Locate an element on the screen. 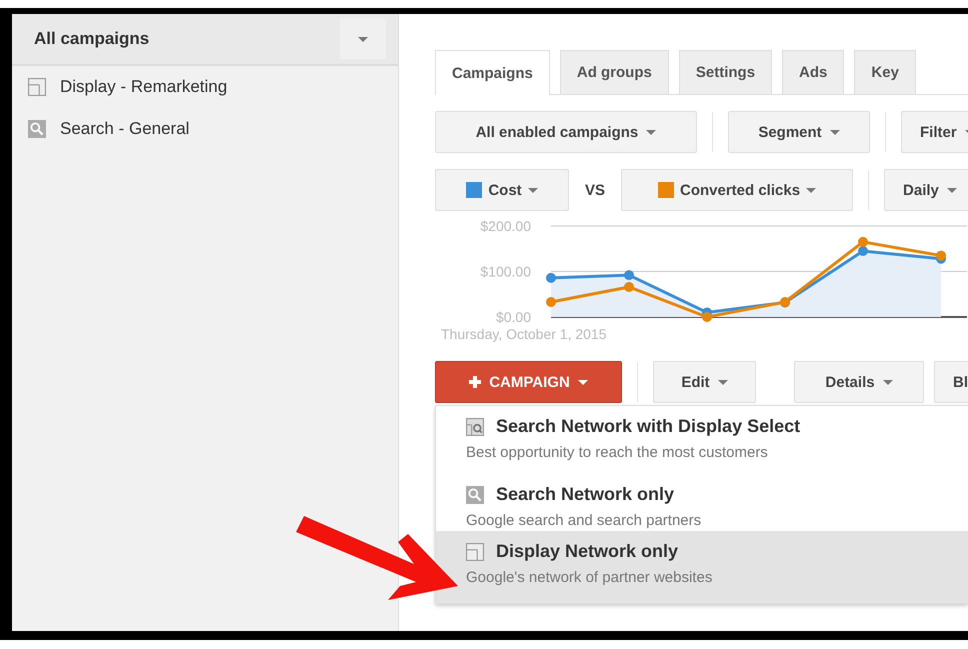 The image size is (968, 649). toolbar-button: Bl is located at coordinates (951, 382).